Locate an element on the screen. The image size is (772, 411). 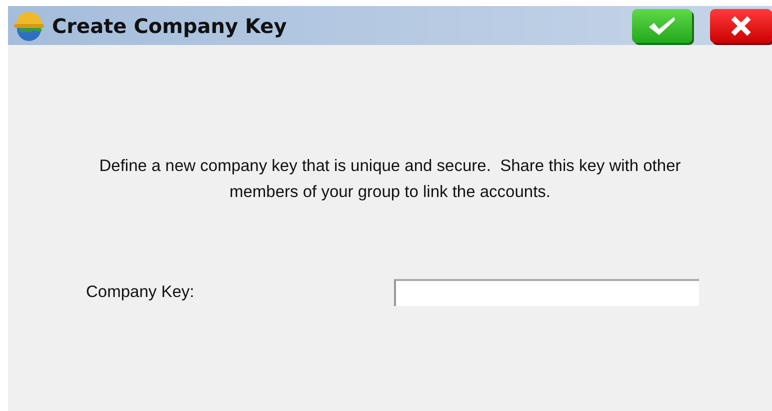
window-title: Create Company Key is located at coordinates (170, 26).